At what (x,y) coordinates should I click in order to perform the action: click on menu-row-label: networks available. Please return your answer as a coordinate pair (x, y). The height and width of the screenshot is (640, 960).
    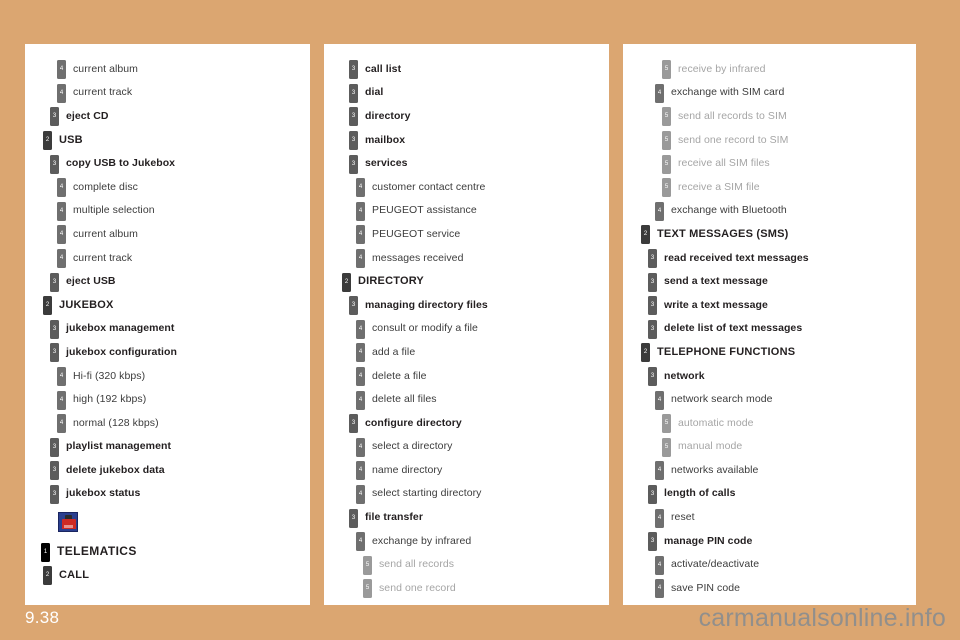
    Looking at the image, I should click on (715, 469).